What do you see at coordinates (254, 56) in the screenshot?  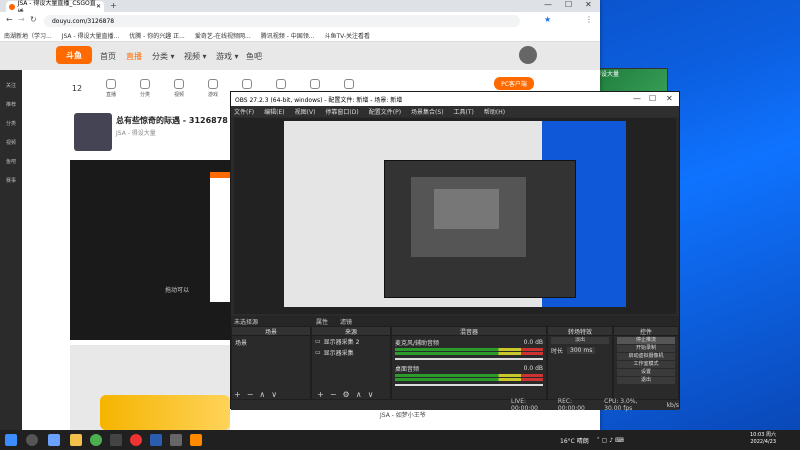 I see `nav-yuba: 鱼吧` at bounding box center [254, 56].